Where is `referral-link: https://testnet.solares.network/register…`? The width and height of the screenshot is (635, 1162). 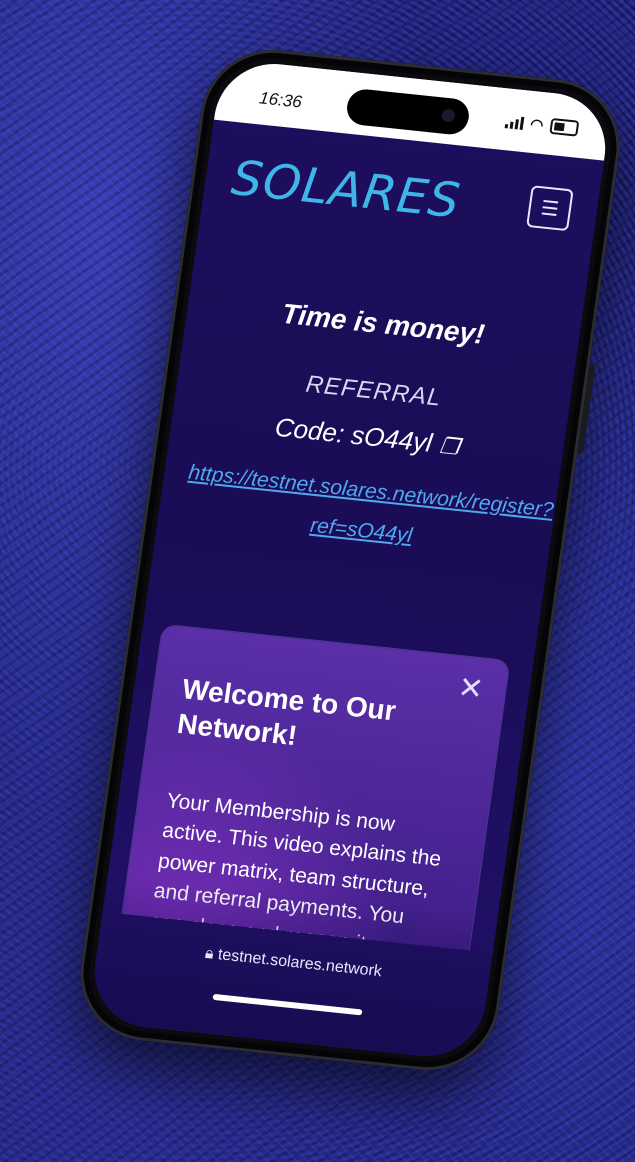
referral-link: https://testnet.solares.network/register… is located at coordinates (367, 511).